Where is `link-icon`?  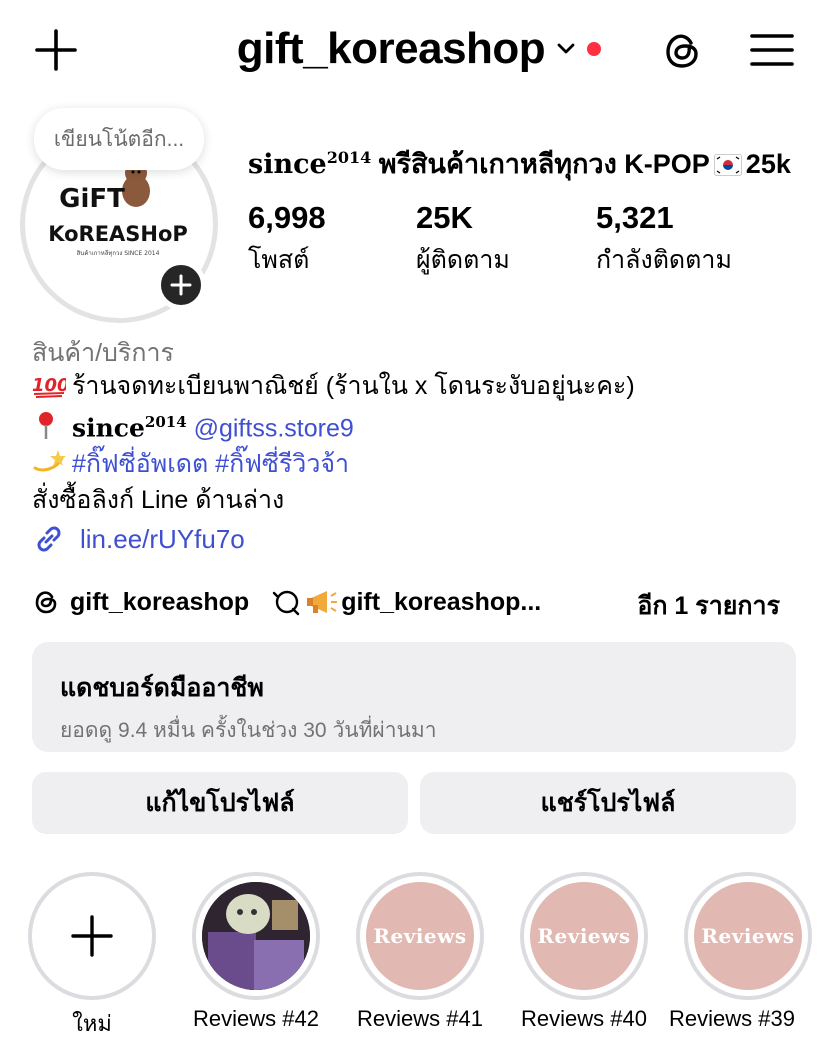
link-icon is located at coordinates (49, 539).